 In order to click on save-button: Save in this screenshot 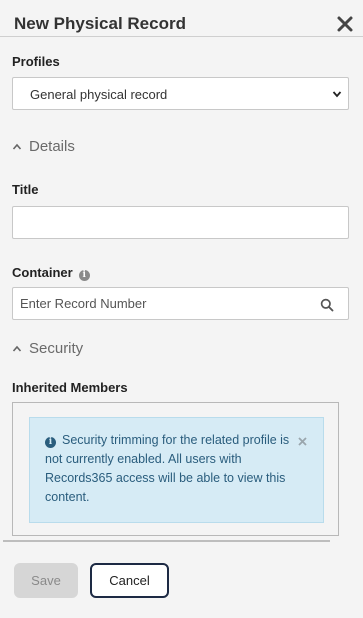, I will do `click(46, 580)`.